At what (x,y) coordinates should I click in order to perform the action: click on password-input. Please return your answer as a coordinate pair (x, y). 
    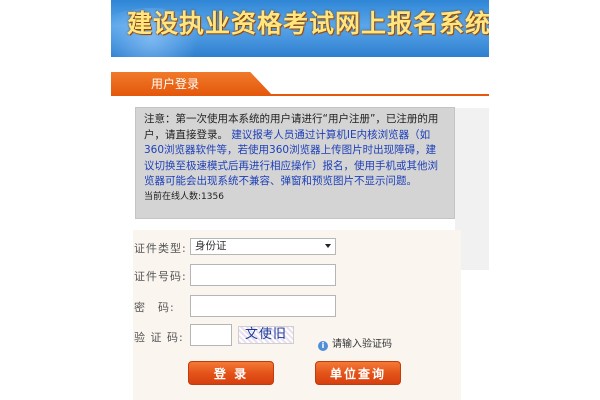
    Looking at the image, I should click on (263, 306).